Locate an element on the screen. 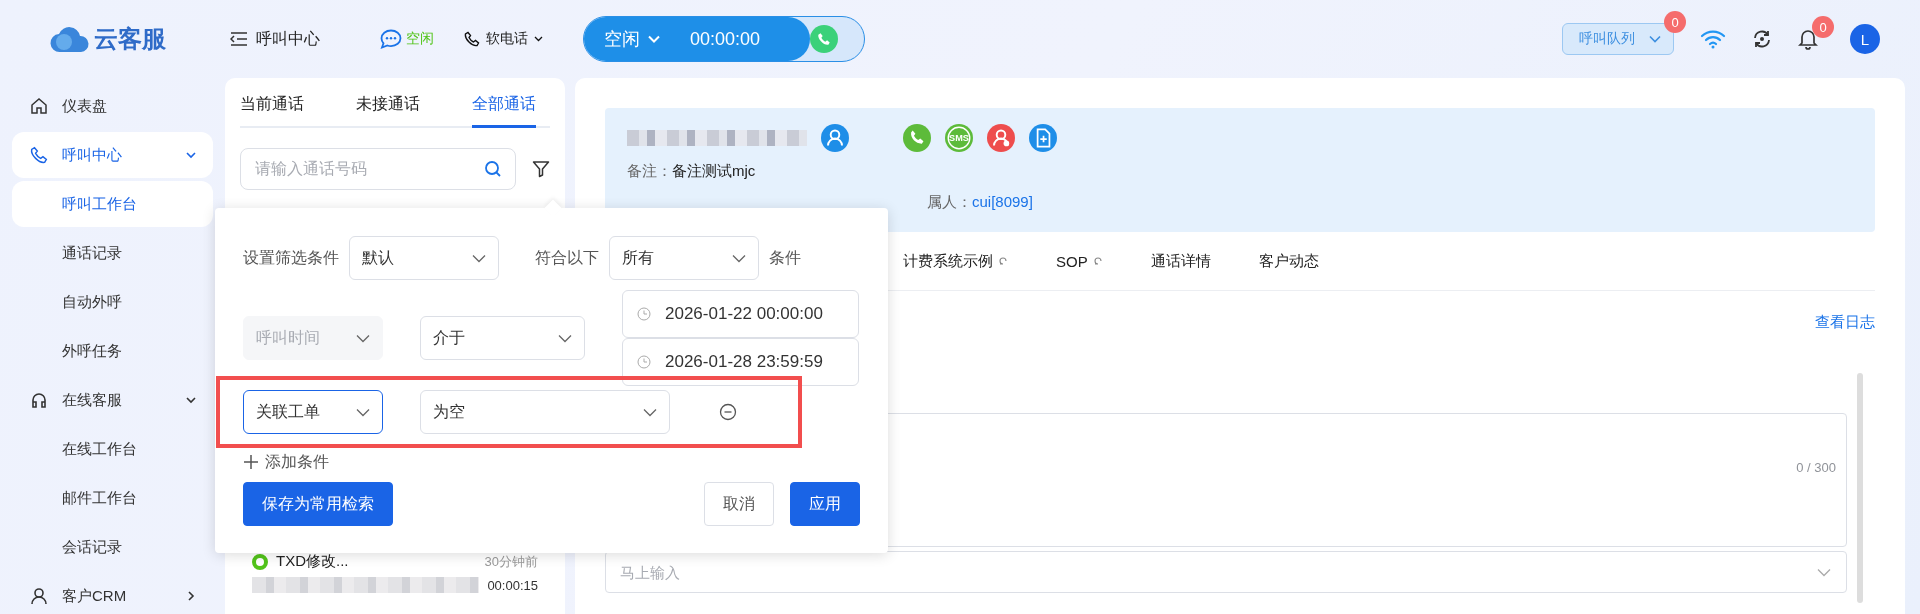  agent-status: 空闲 is located at coordinates (420, 39).